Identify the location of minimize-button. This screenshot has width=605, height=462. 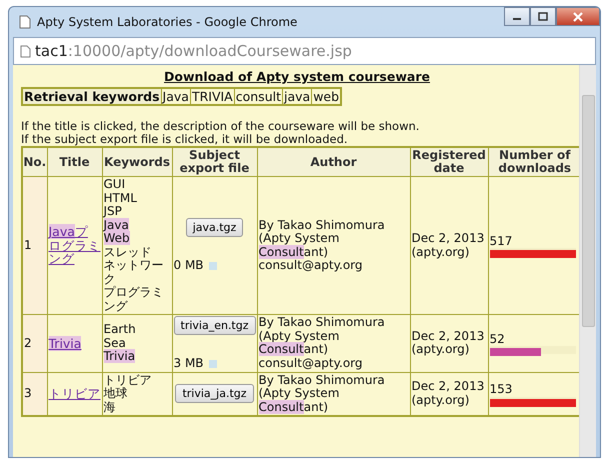
(517, 16).